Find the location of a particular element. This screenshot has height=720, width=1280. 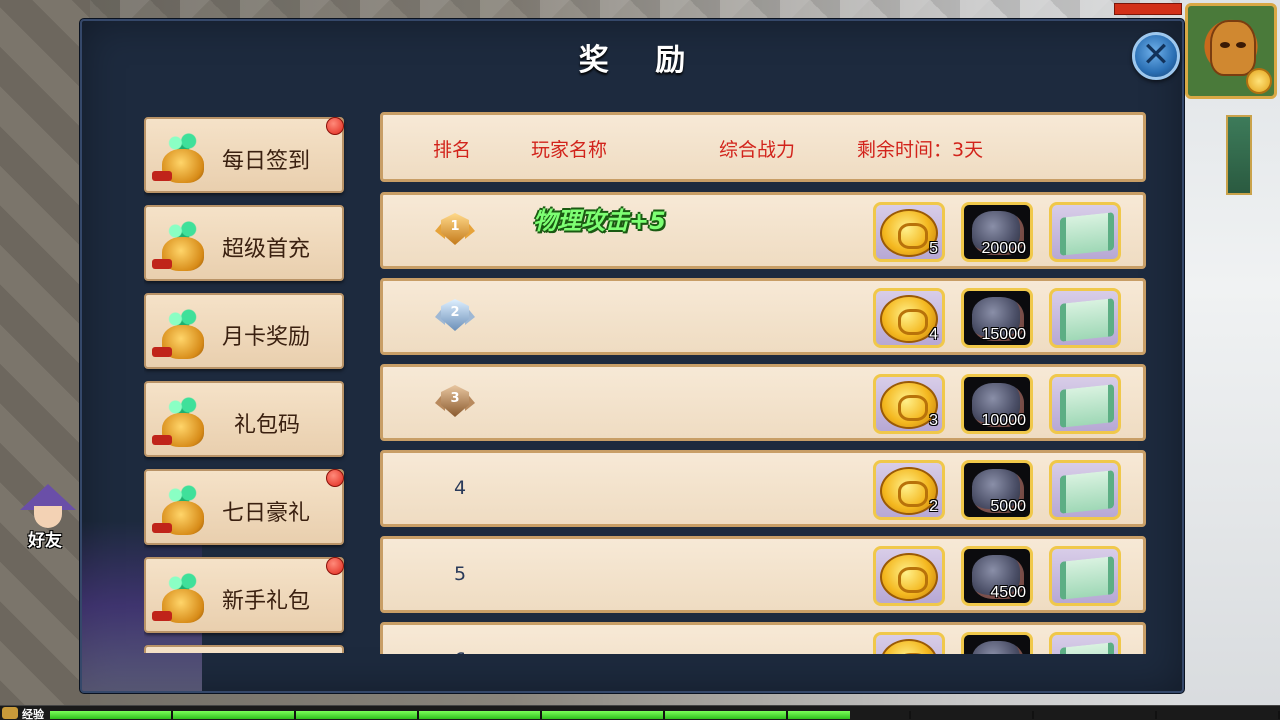

sidebar-item: 超级首充 is located at coordinates (244, 243).